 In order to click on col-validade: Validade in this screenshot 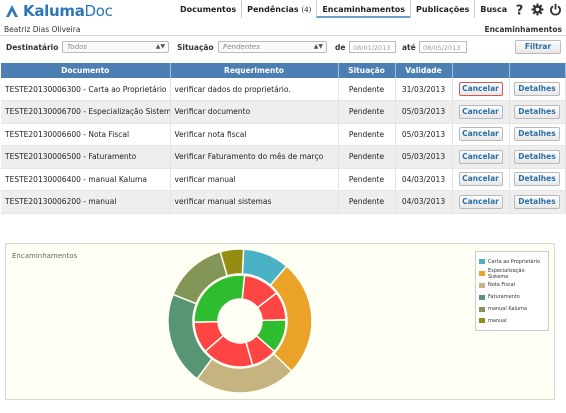, I will do `click(424, 70)`.